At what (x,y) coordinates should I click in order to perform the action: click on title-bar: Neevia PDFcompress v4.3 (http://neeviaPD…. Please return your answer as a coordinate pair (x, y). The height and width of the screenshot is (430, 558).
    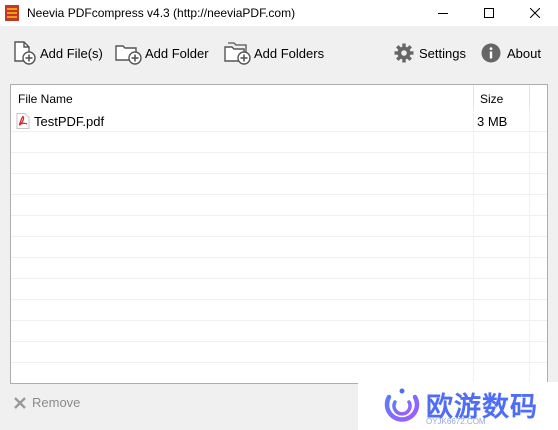
    Looking at the image, I should click on (279, 13).